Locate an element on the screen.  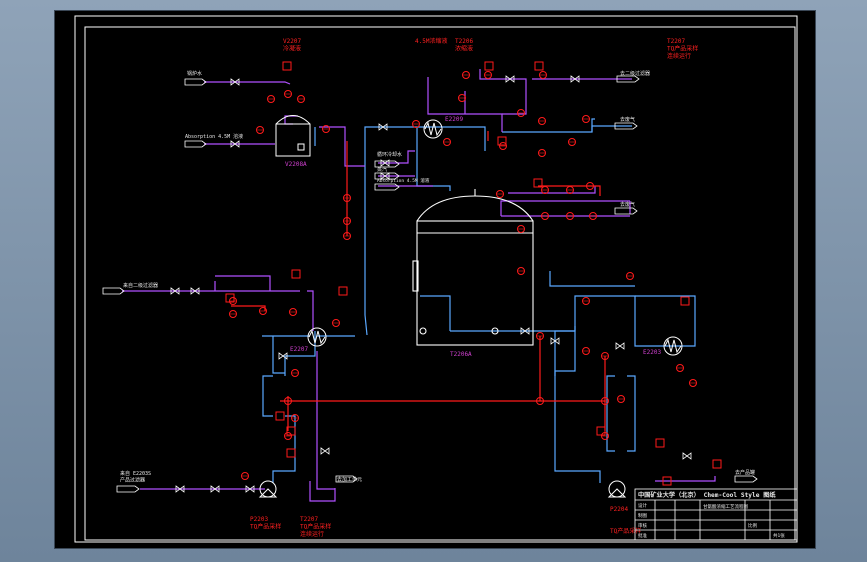
stream-mid-label-2: 蒸汽 is located at coordinates (382, 169).